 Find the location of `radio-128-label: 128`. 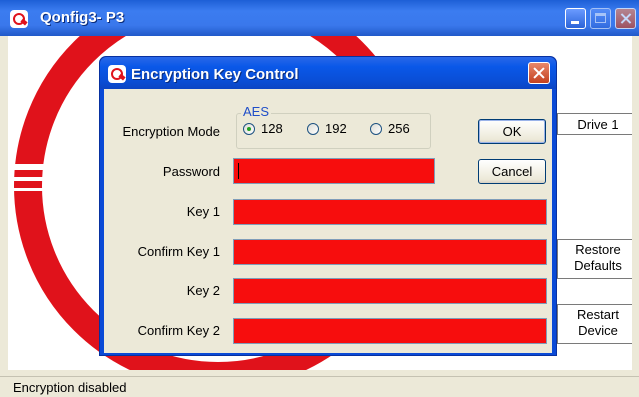

radio-128-label: 128 is located at coordinates (272, 128).